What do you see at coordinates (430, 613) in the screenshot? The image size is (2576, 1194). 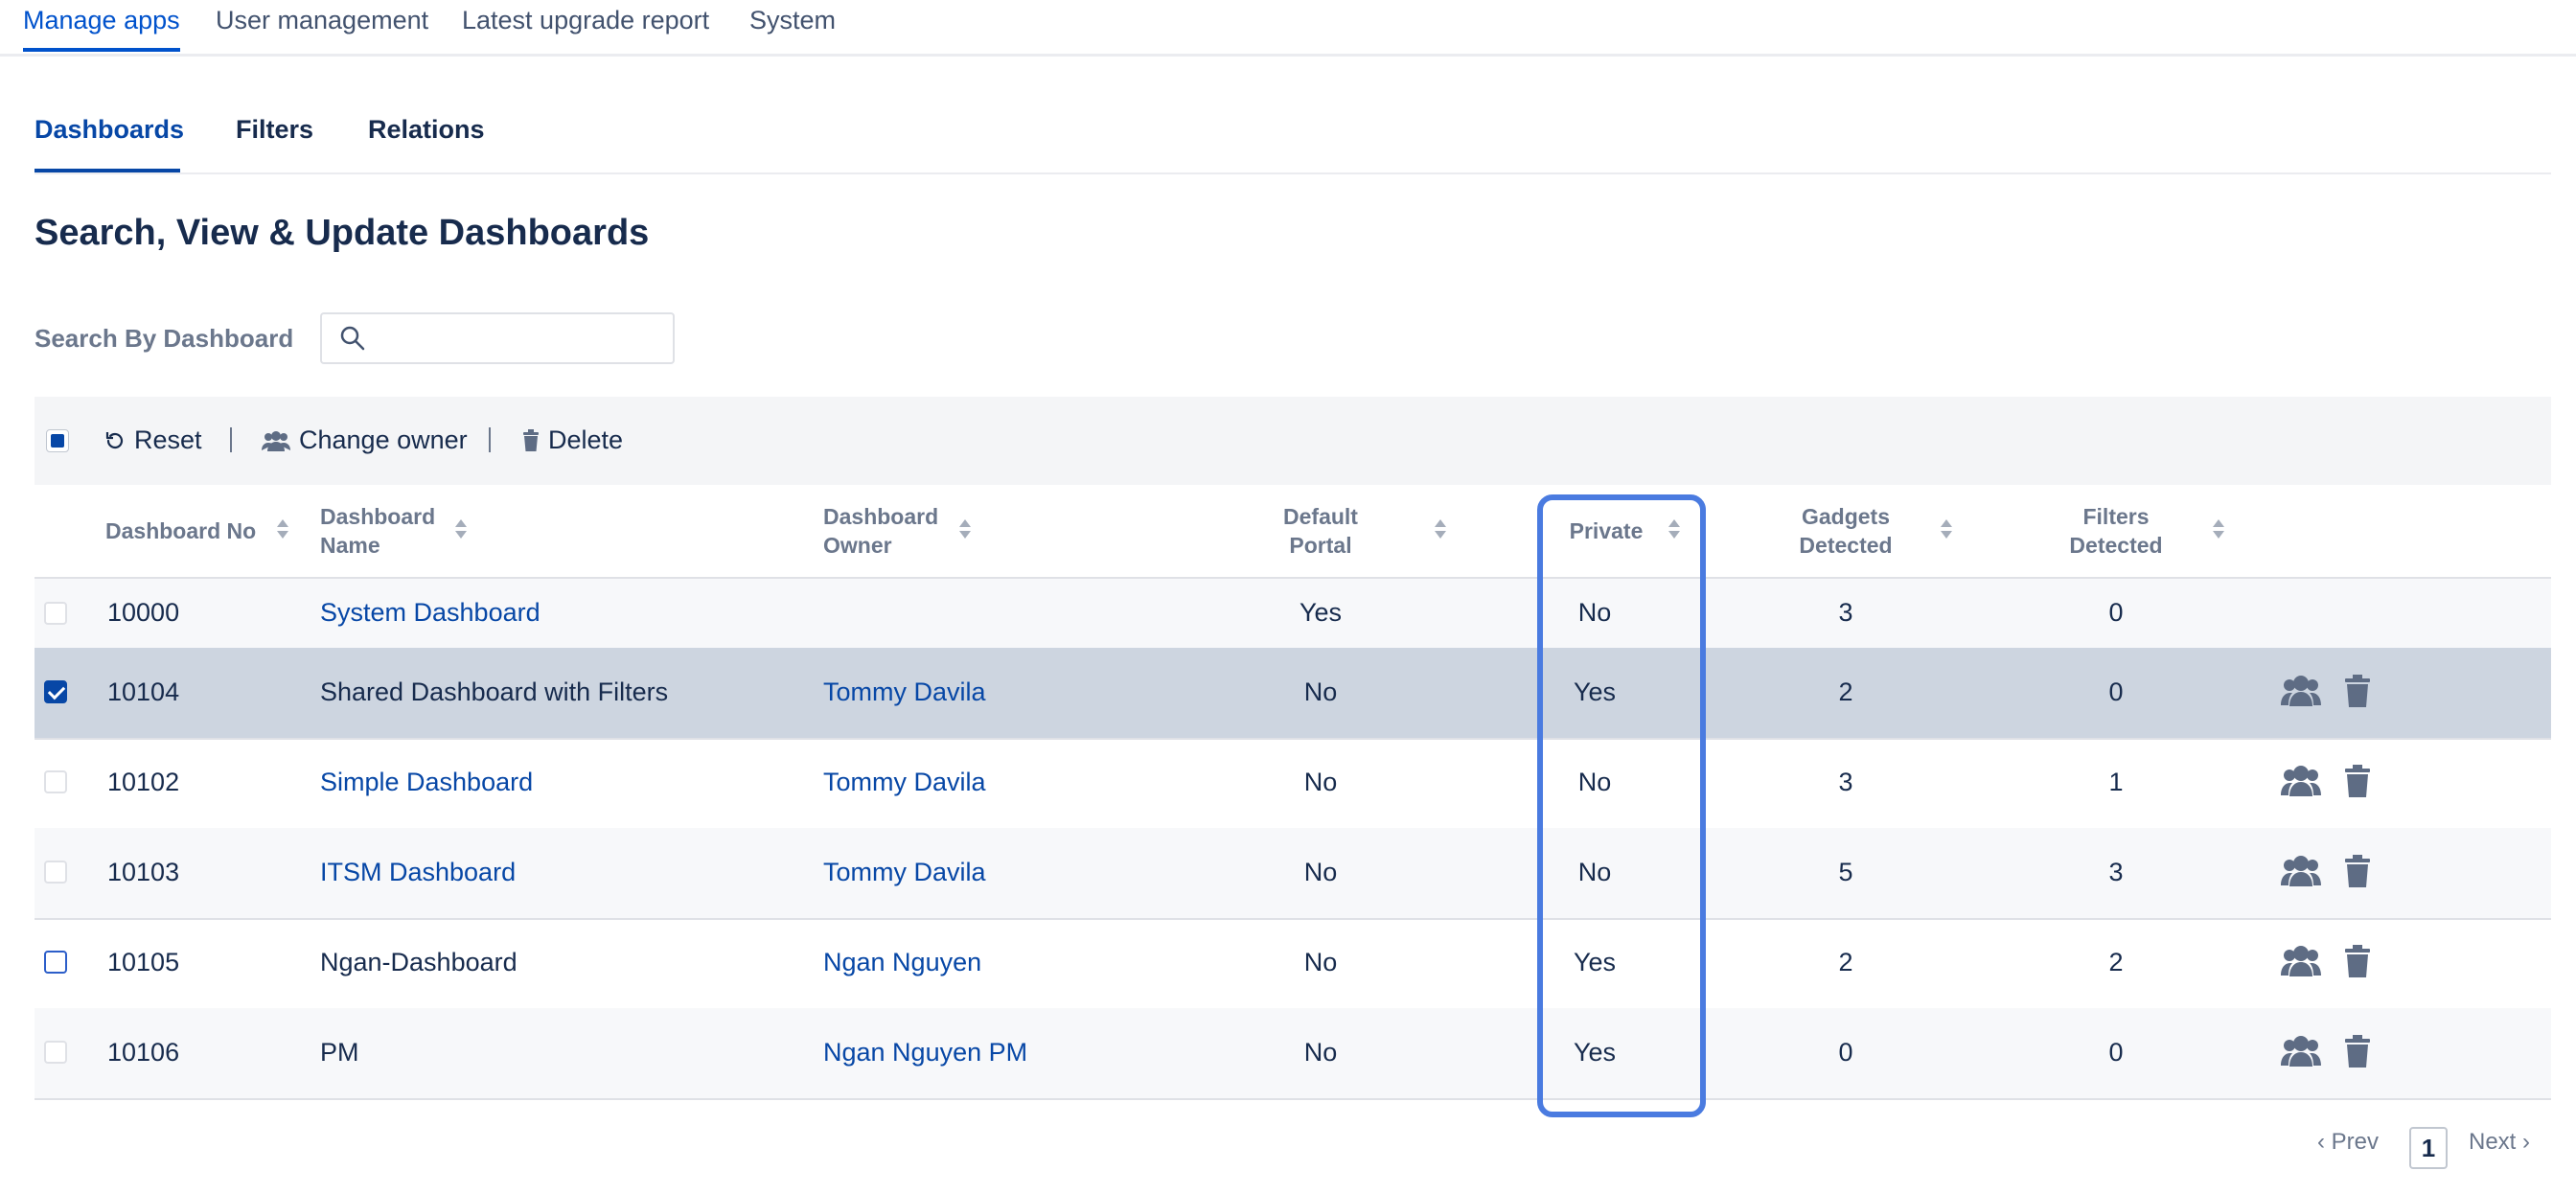 I see `dashboard-name-link: System Dashboard` at bounding box center [430, 613].